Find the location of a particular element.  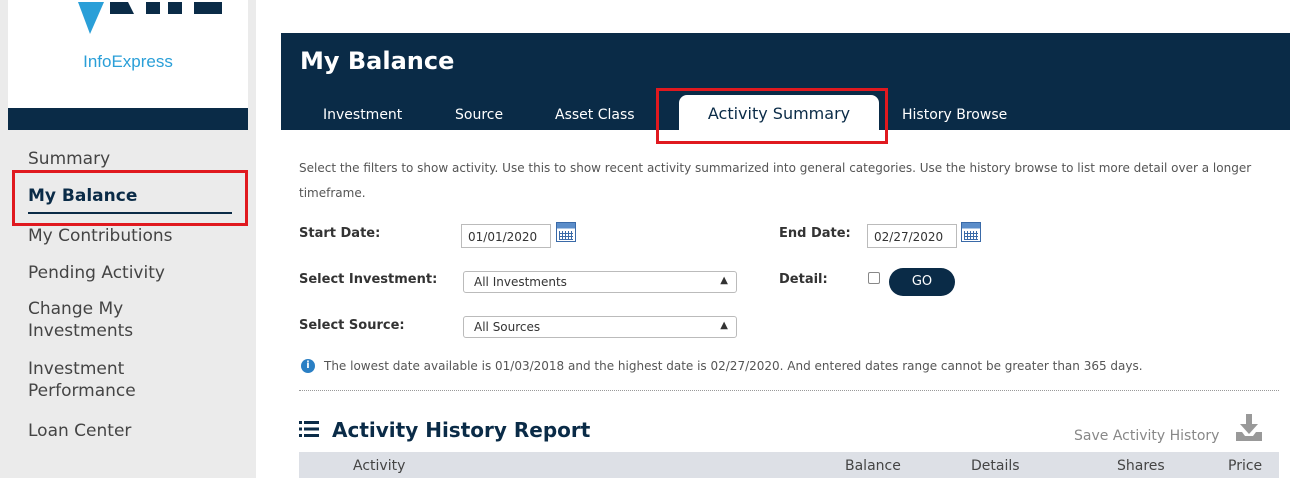

start-date-label: Start Date: is located at coordinates (340, 233).